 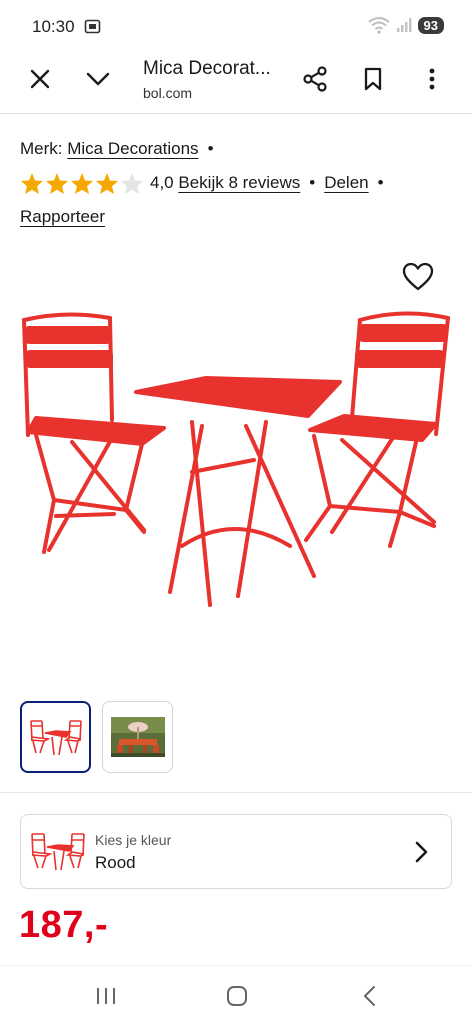 I want to click on more-icon, so click(x=432, y=79).